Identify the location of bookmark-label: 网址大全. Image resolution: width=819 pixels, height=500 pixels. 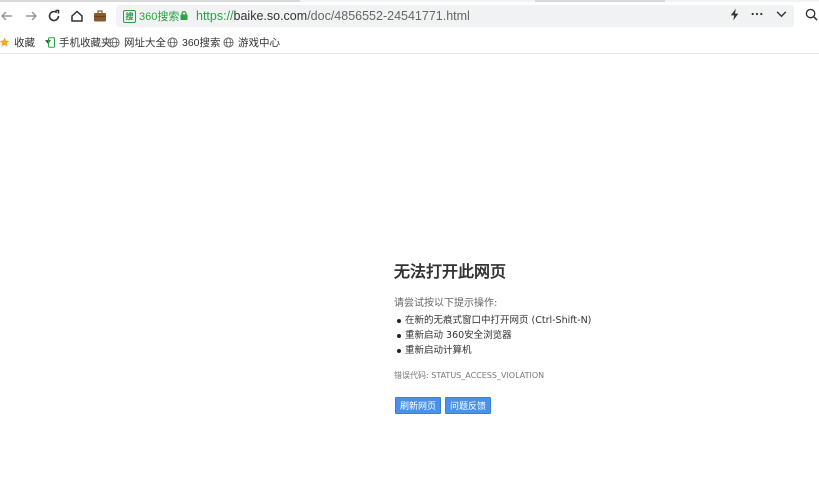
(145, 42).